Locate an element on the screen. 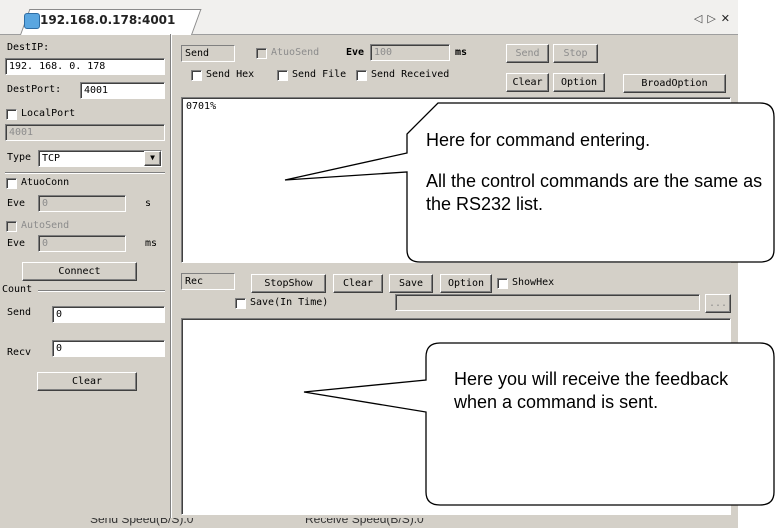 The width and height of the screenshot is (775, 528). send-speed-status: Send Speed(B/S):0 is located at coordinates (142, 522).